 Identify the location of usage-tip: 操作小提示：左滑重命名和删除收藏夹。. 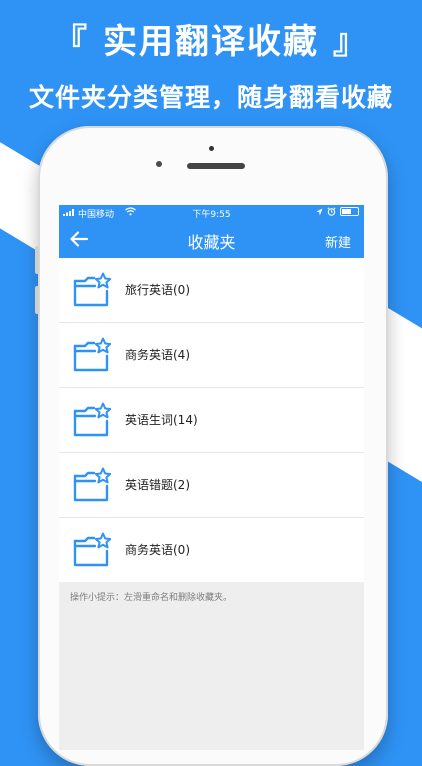
(151, 598).